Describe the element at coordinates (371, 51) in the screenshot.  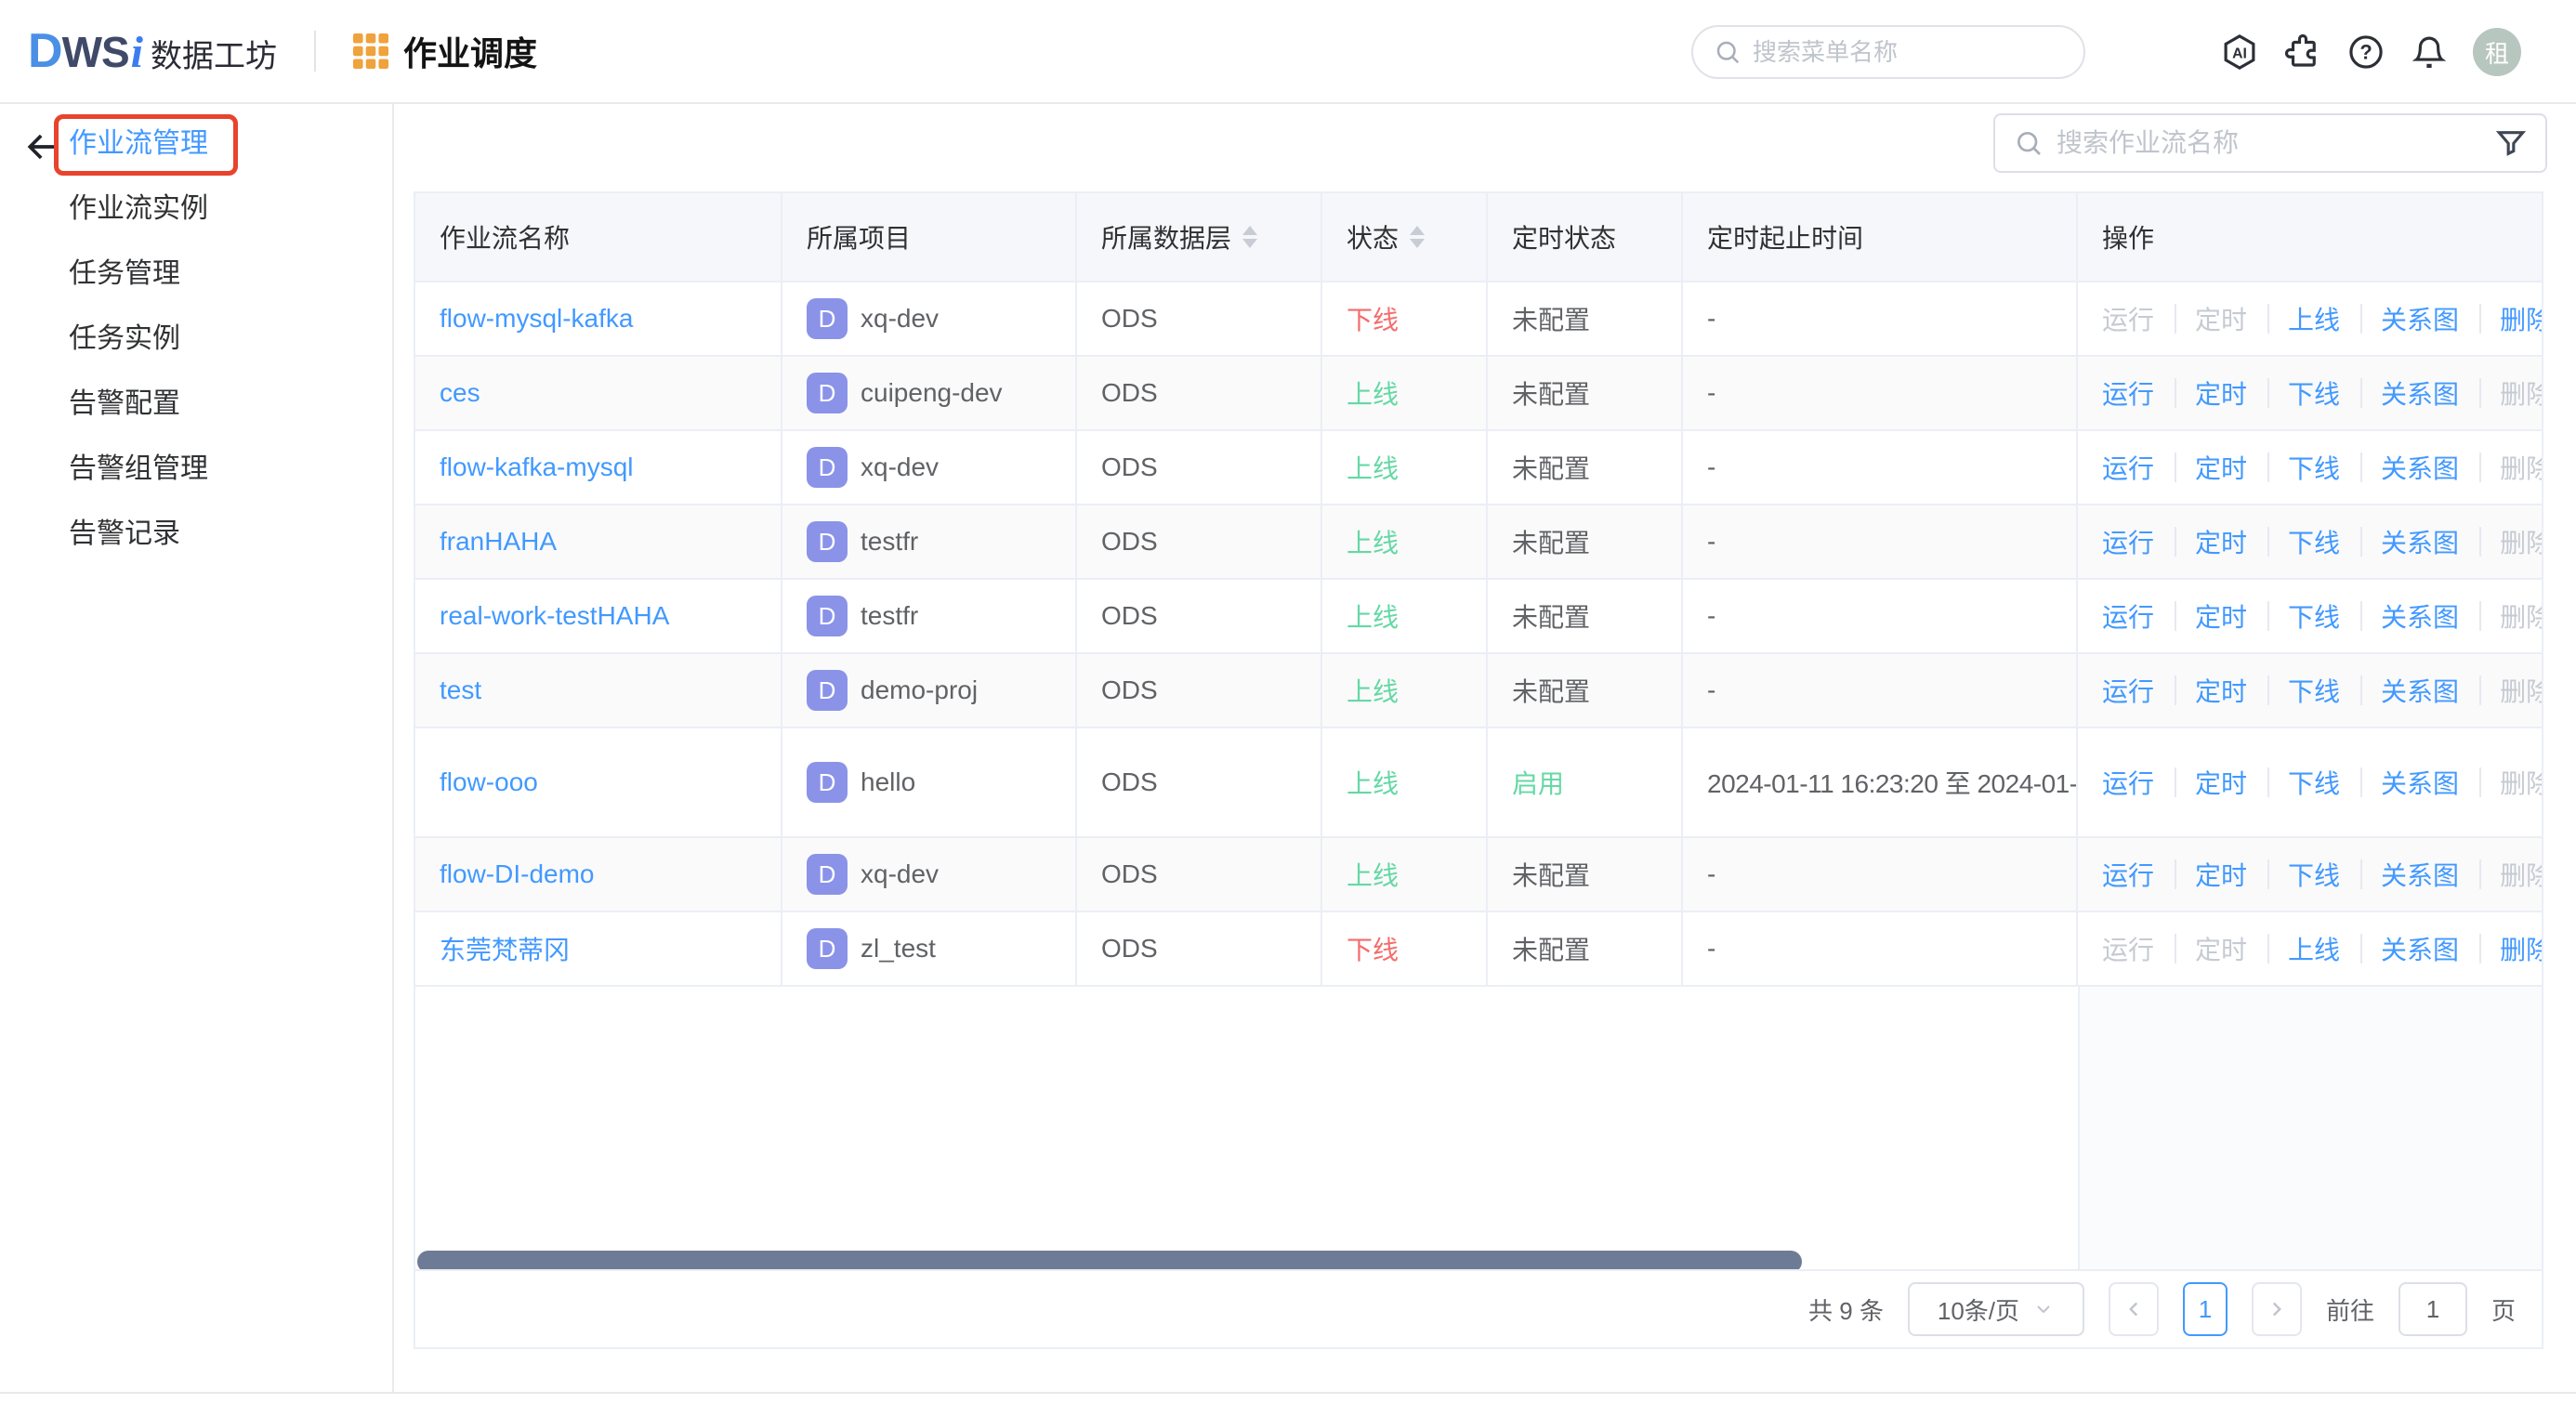
I see `app-grid-icon` at that location.